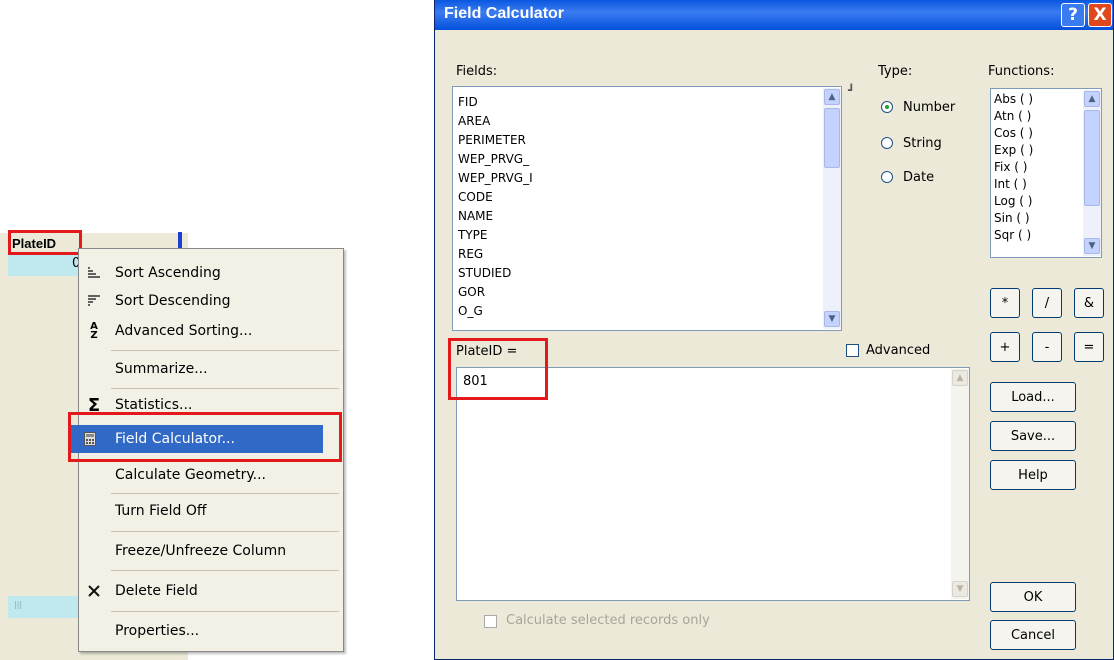  I want to click on close-icon: X, so click(1100, 15).